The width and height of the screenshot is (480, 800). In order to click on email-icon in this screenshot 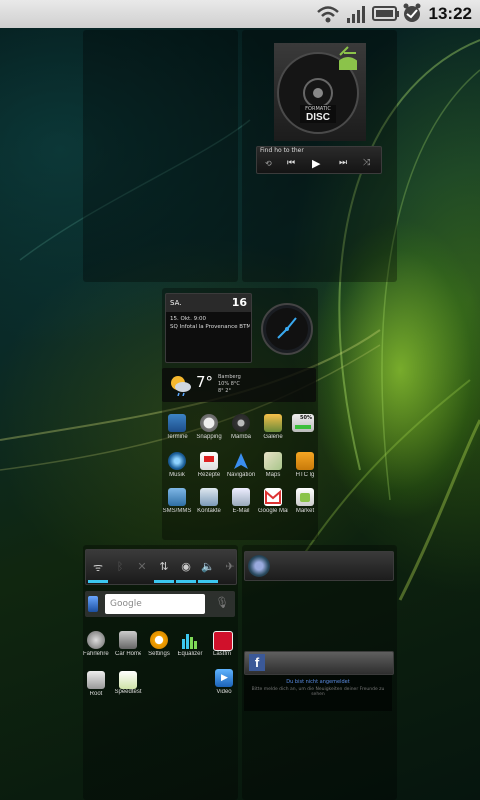, I will do `click(241, 497)`.